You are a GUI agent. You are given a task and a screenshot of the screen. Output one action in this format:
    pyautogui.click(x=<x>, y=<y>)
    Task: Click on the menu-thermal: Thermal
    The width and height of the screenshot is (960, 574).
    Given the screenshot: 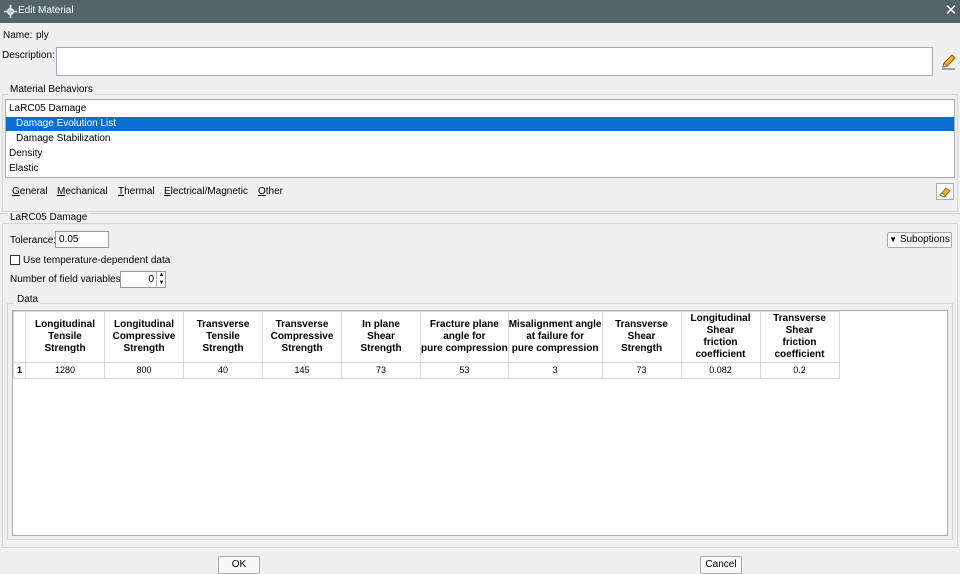 What is the action you would take?
    pyautogui.click(x=136, y=191)
    